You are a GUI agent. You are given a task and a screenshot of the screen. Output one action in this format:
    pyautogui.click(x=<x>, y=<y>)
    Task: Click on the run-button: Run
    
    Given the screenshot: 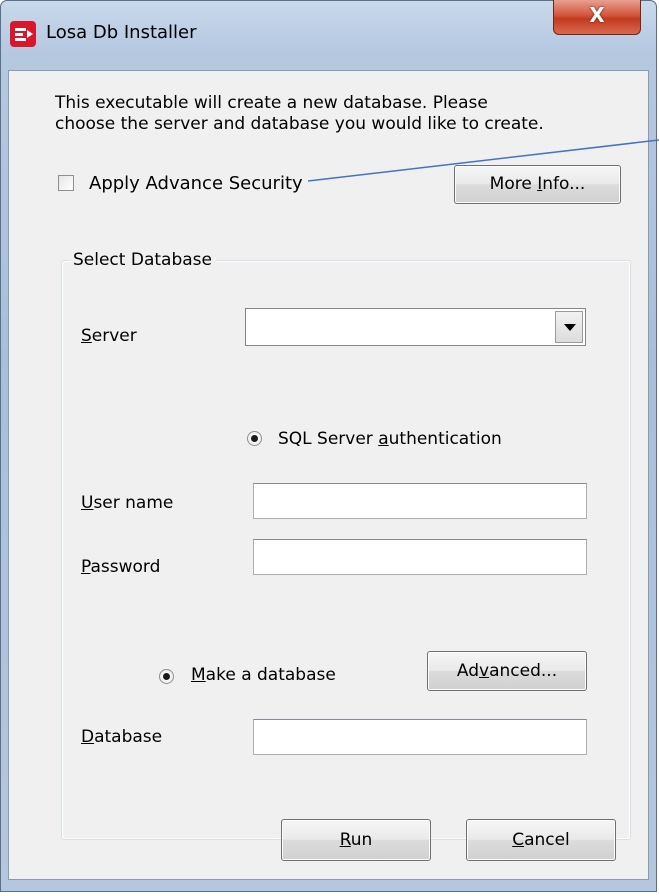 What is the action you would take?
    pyautogui.click(x=356, y=840)
    